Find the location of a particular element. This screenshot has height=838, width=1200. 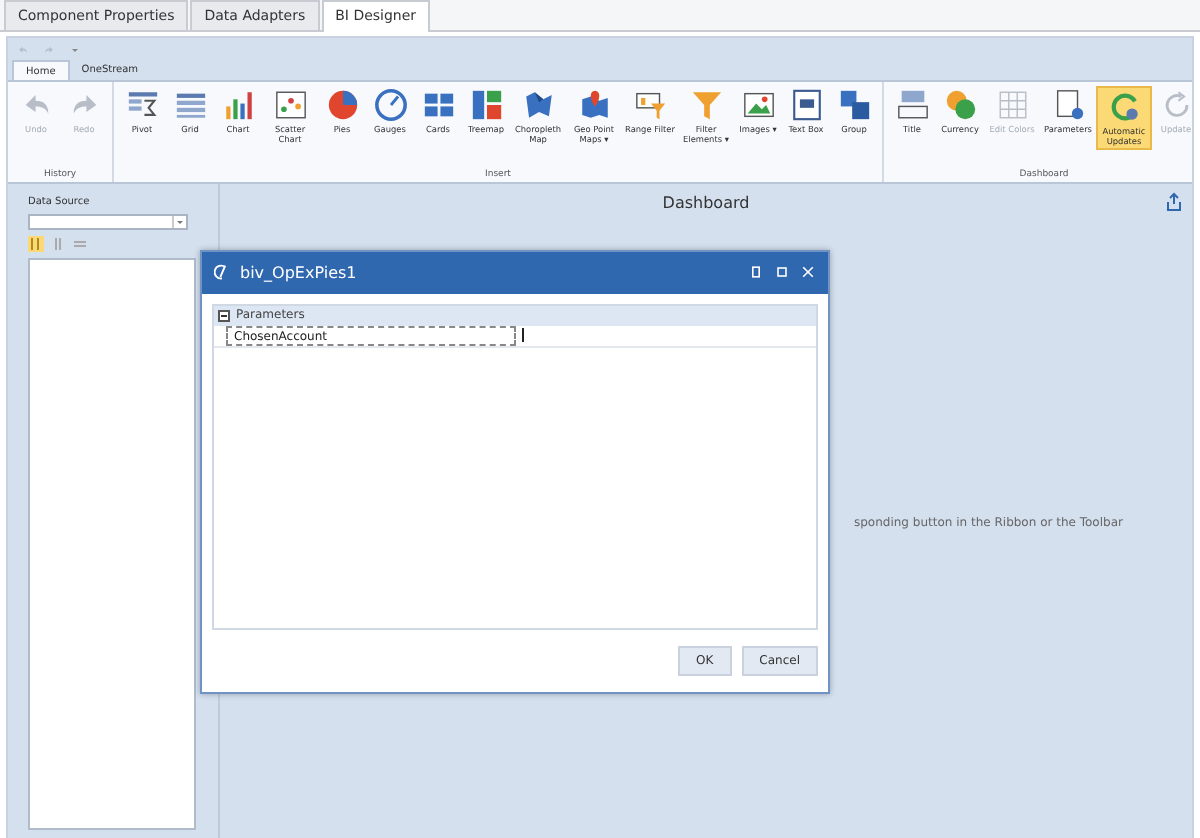

map-icon is located at coordinates (538, 105).